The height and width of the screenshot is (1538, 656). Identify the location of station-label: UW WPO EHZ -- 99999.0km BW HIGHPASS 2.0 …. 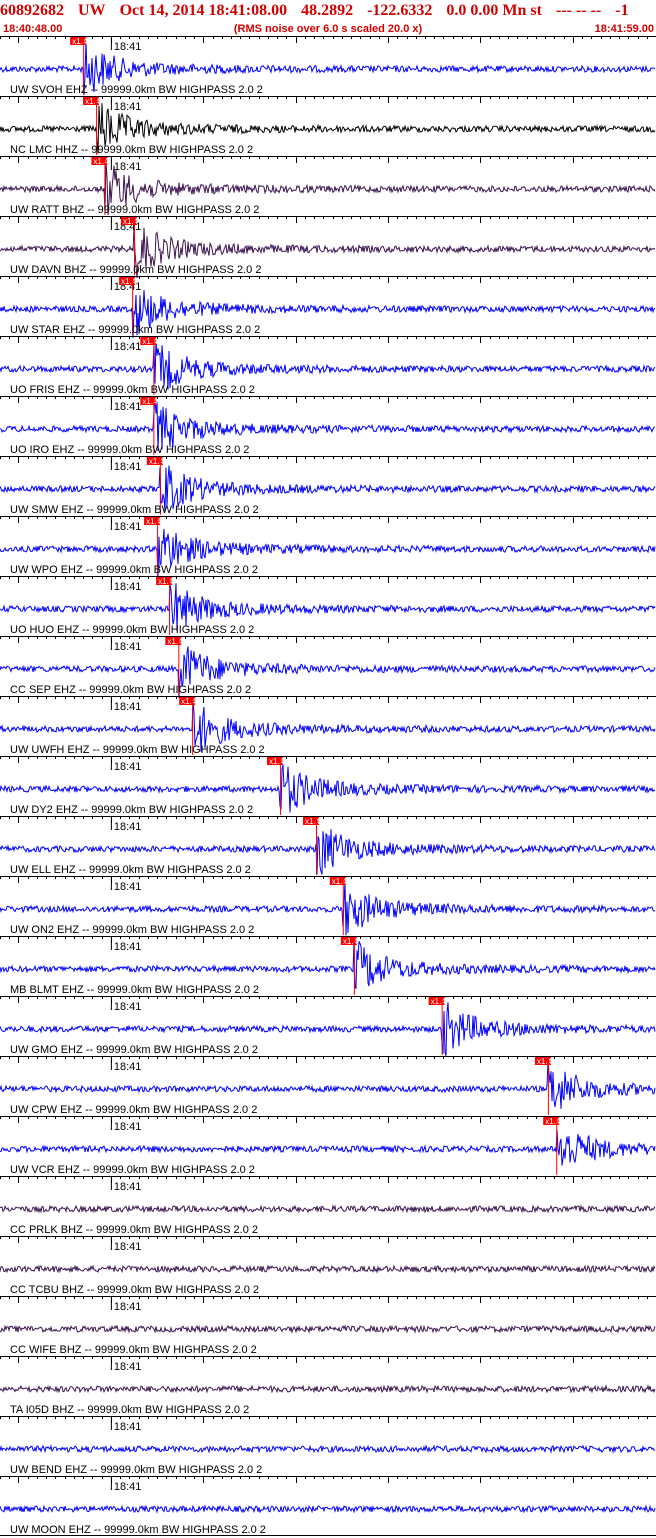
(134, 570).